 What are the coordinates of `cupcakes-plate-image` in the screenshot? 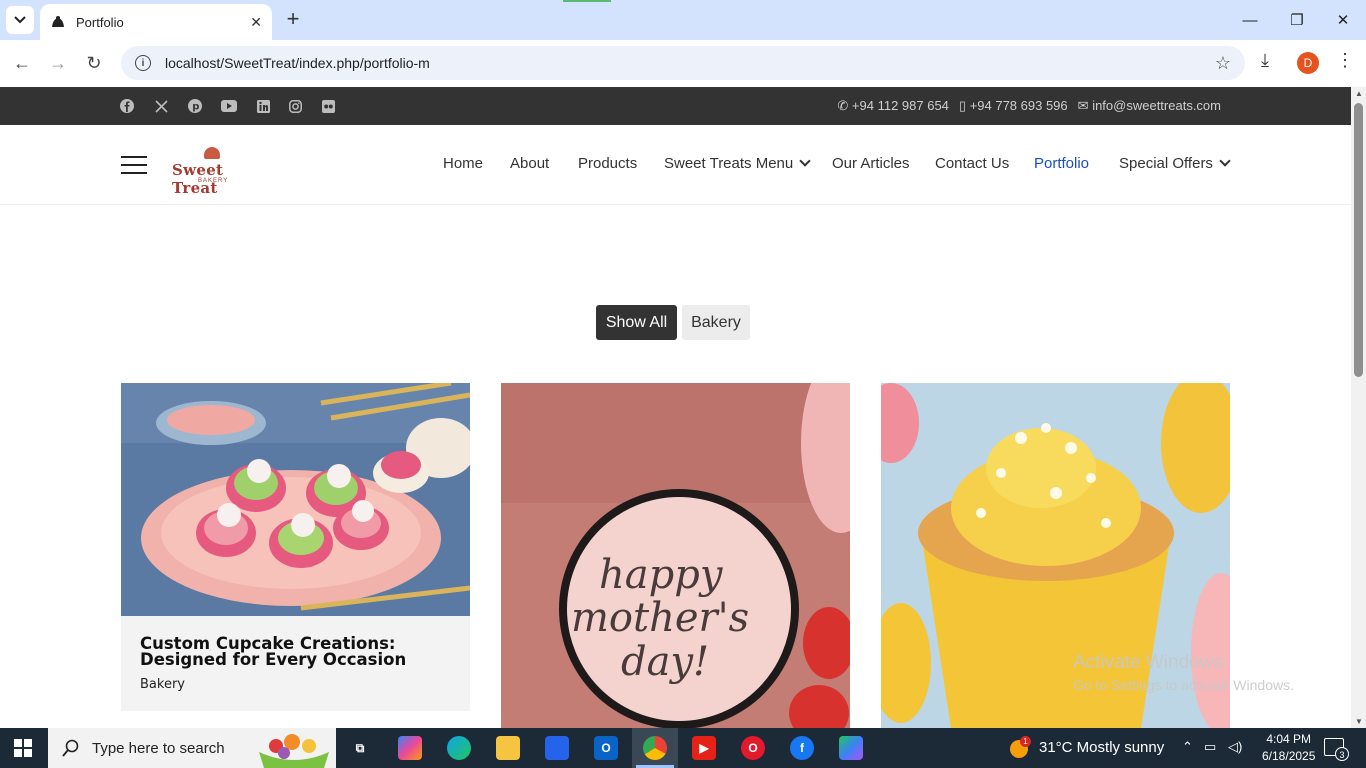 It's located at (295, 499).